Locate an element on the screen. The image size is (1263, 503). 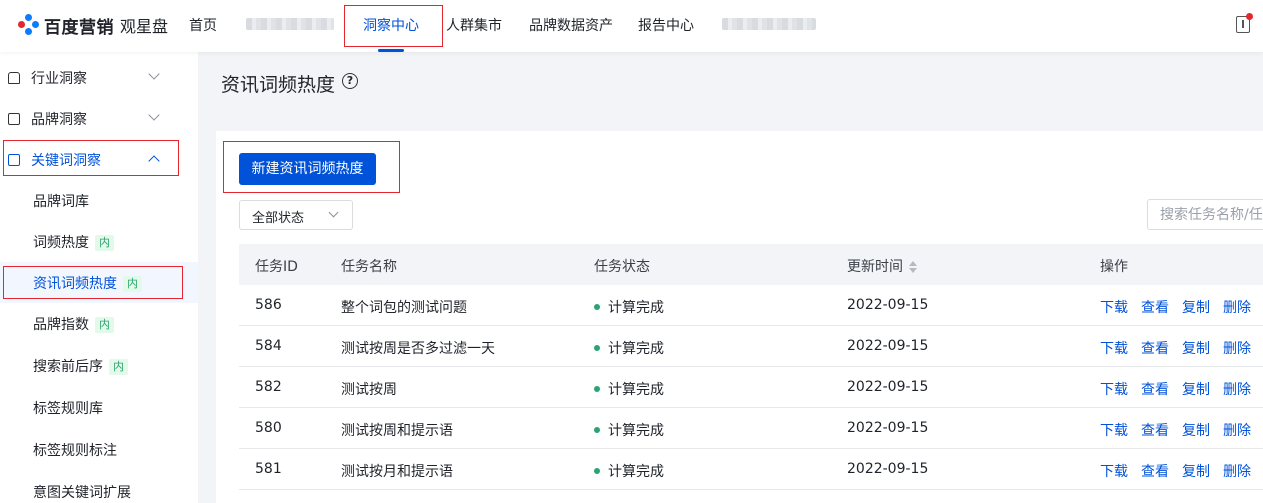
sidebar-item-label: 意图关键词扩展 is located at coordinates (82, 493).